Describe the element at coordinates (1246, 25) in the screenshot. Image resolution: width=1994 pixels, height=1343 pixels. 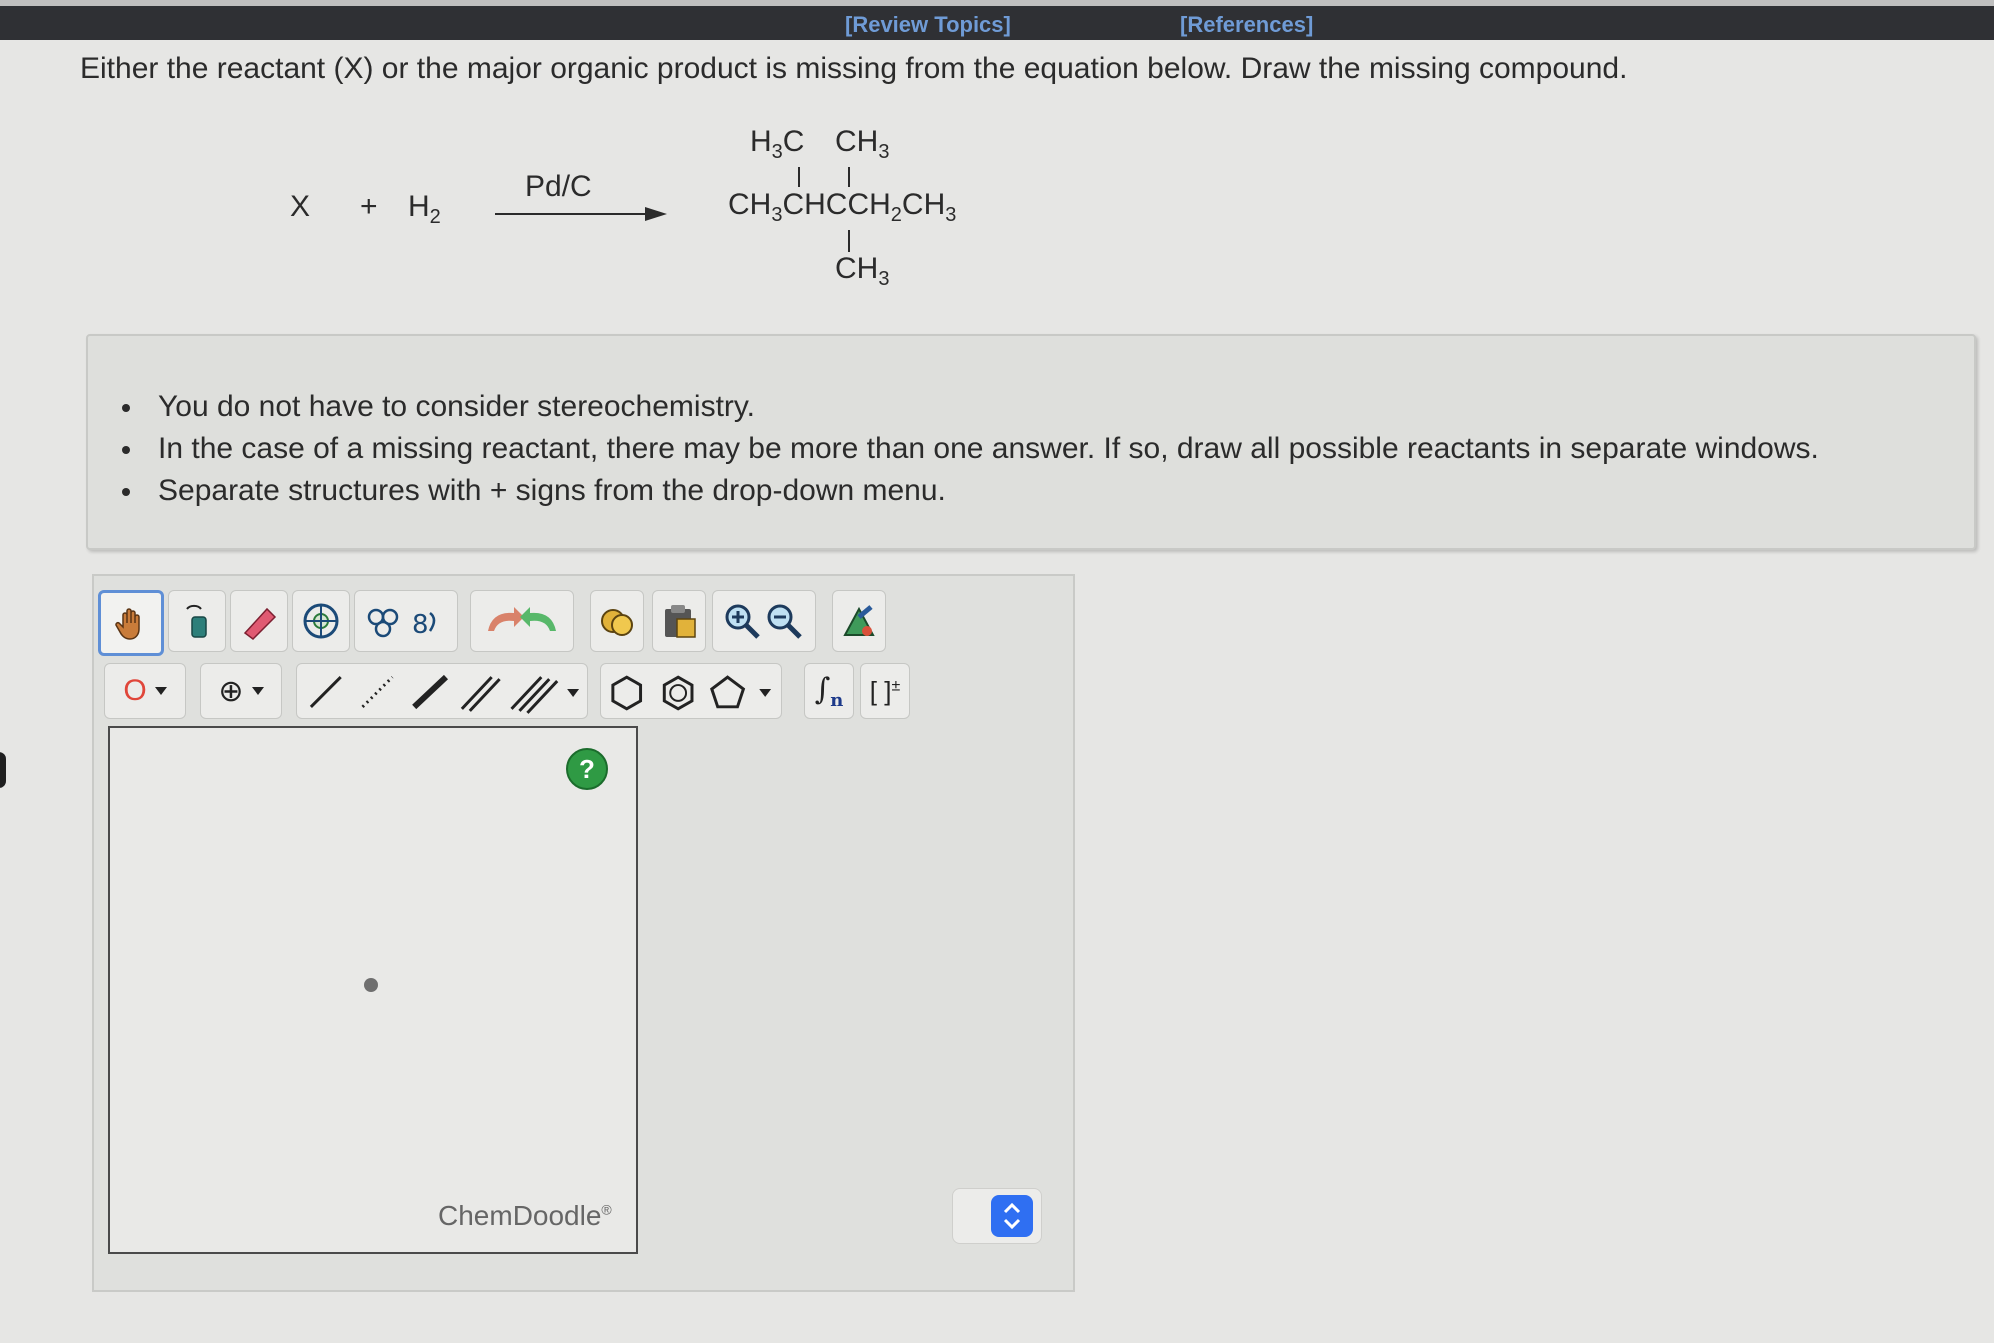
I see `references-link: [References]` at that location.